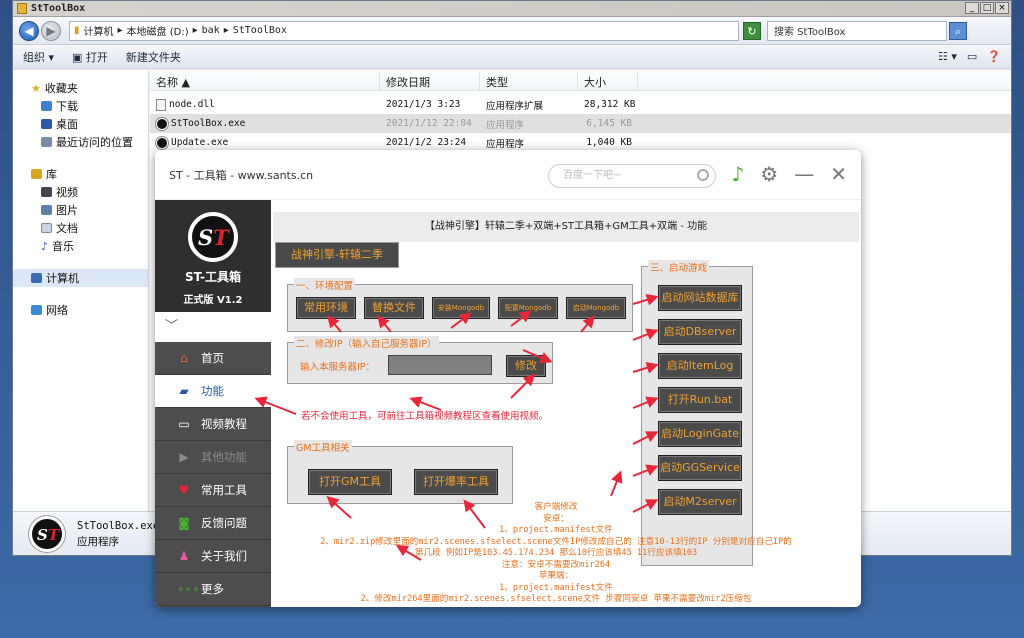  I want to click on note-line: 安卓：, so click(556, 518).